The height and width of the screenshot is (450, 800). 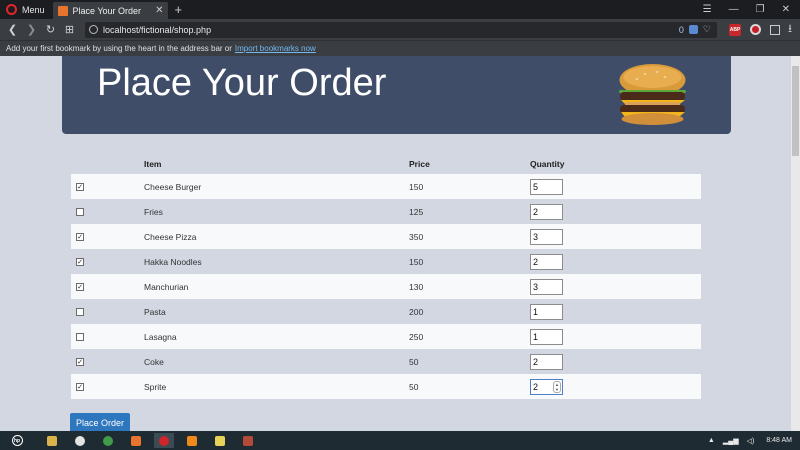 I want to click on item-price: 130, so click(x=469, y=286).